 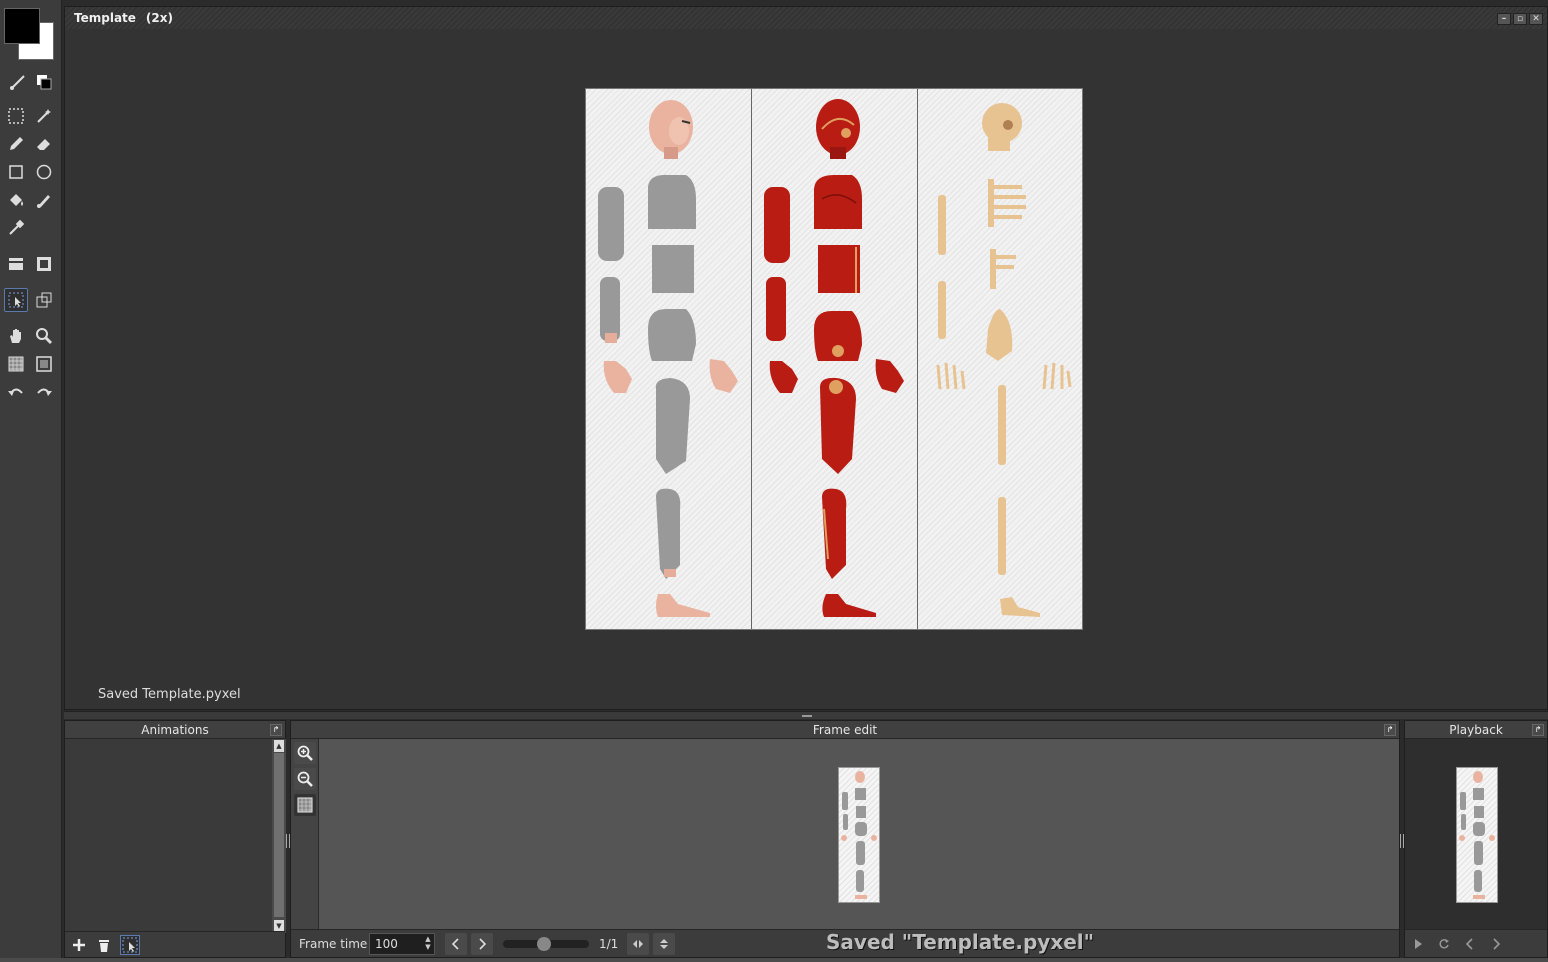 What do you see at coordinates (175, 944) in the screenshot?
I see `animations-footer` at bounding box center [175, 944].